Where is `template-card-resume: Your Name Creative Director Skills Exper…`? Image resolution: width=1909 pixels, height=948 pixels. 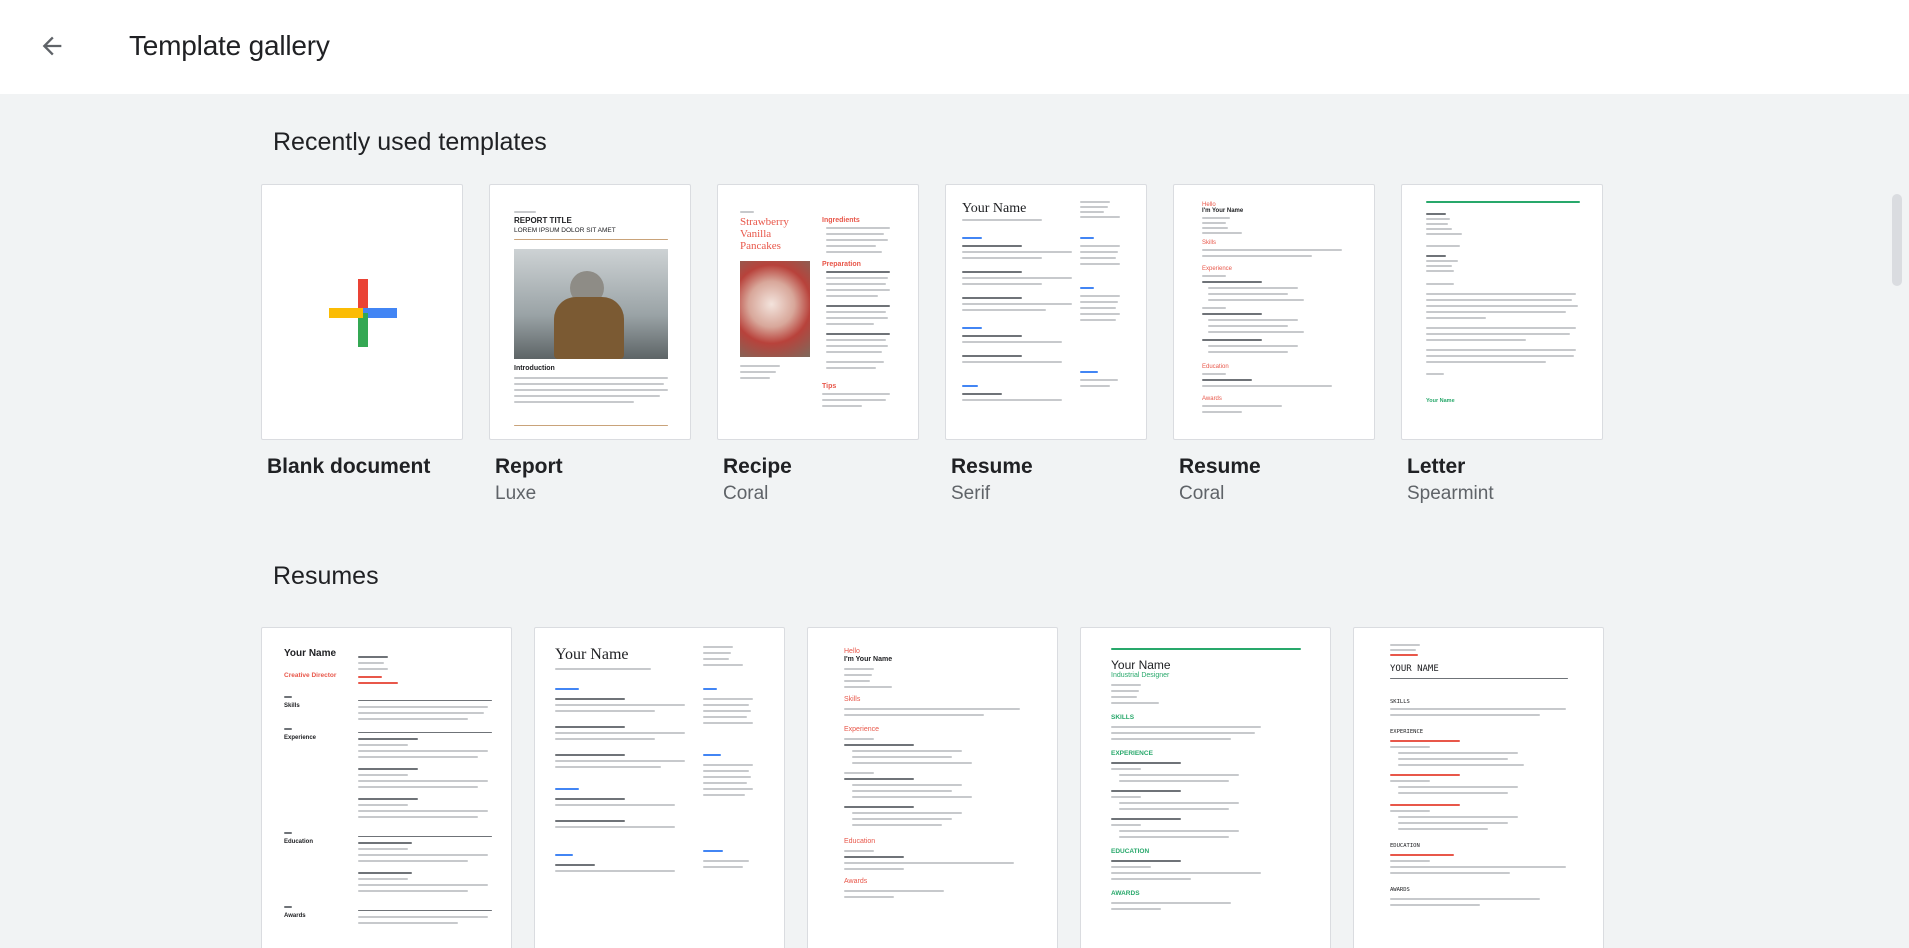
template-card-resume: Your Name Creative Director Skills Exper… is located at coordinates (386, 787).